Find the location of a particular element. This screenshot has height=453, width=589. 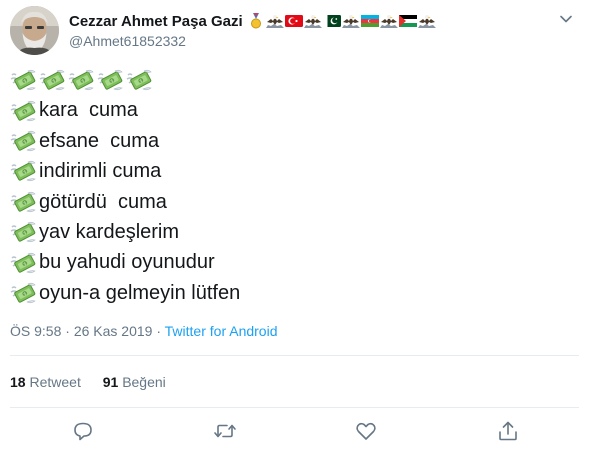

user-handle: @Ahmet61852332 is located at coordinates (309, 41).